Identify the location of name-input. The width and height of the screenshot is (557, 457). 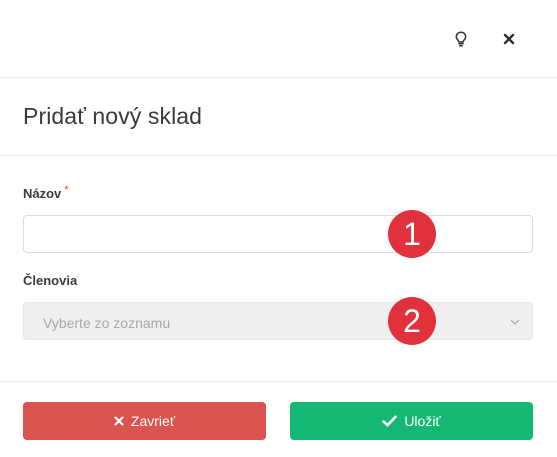
(278, 234).